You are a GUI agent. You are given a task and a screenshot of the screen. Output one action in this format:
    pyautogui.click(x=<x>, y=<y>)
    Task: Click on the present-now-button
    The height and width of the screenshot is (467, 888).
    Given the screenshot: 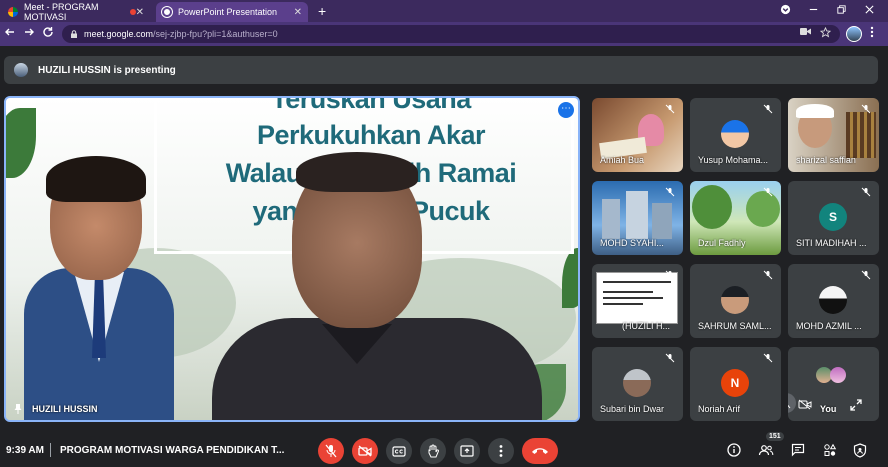 What is the action you would take?
    pyautogui.click(x=467, y=451)
    